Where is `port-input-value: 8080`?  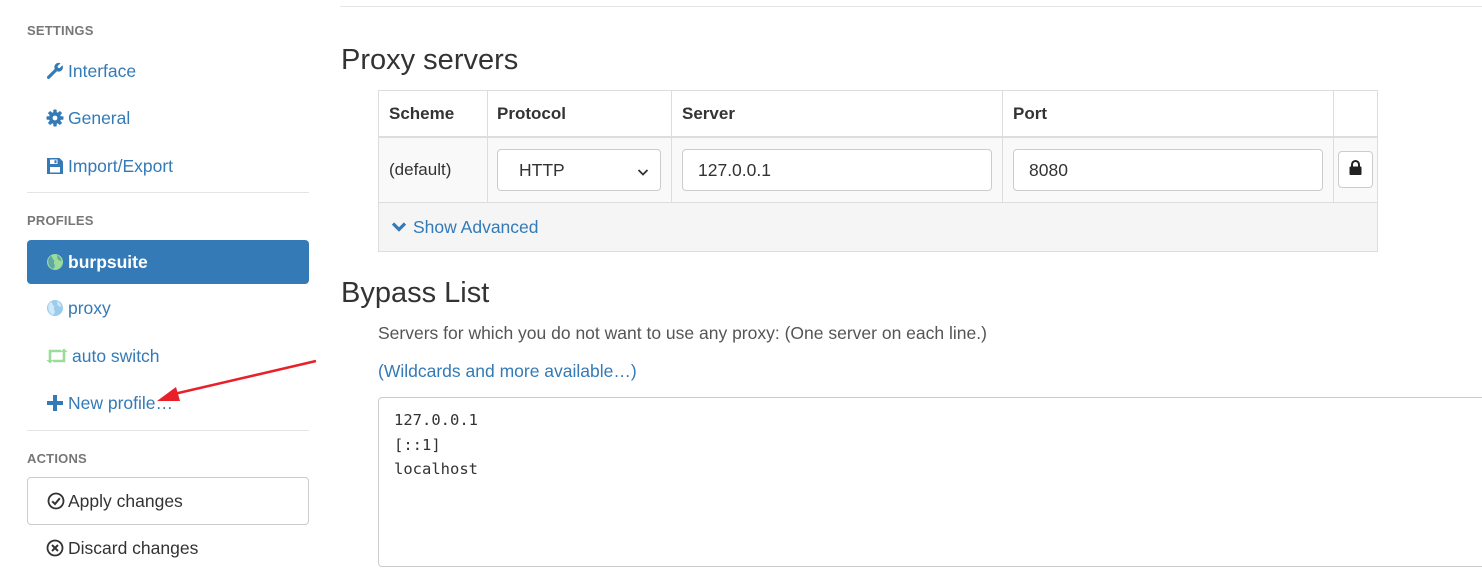
port-input-value: 8080 is located at coordinates (1048, 169).